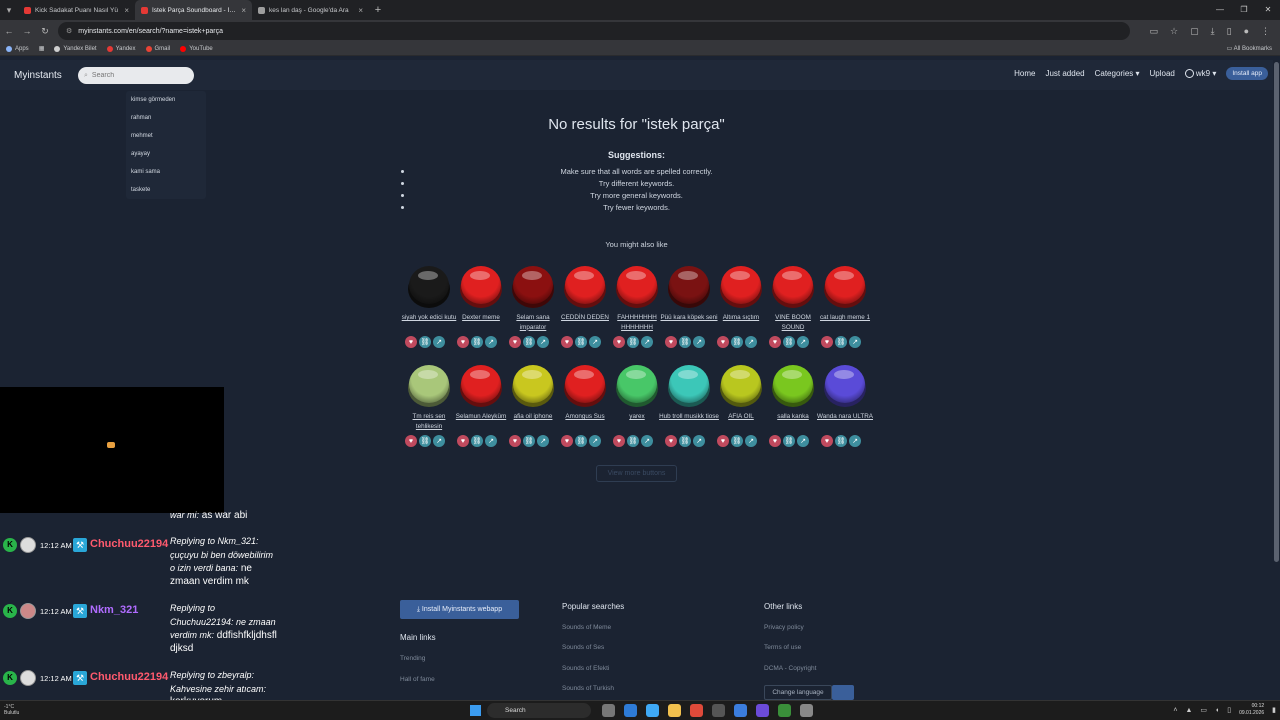 The image size is (1280, 720). I want to click on footer-popular-link: Sounds of Ses, so click(583, 647).